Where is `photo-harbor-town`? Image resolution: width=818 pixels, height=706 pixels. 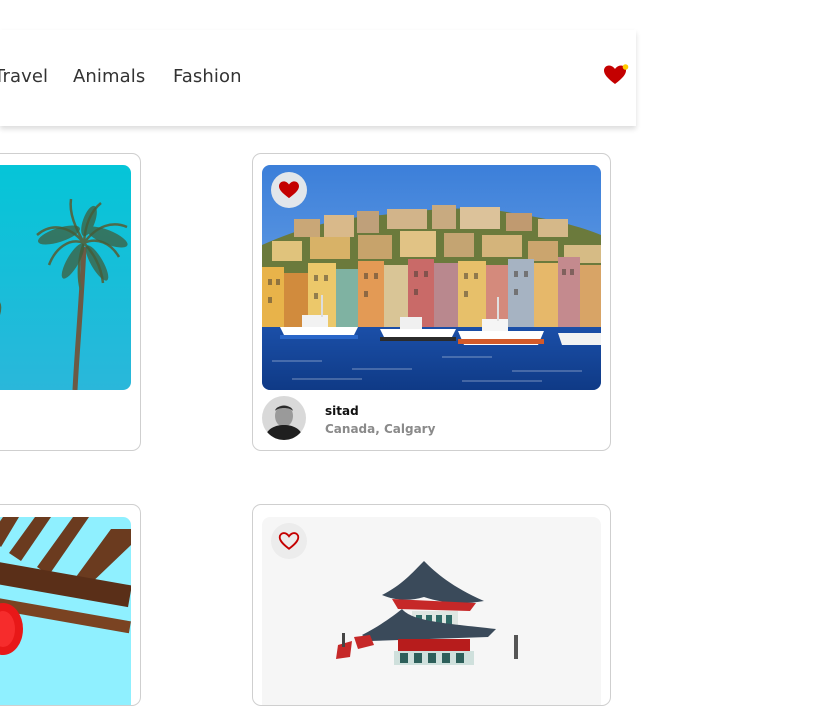 photo-harbor-town is located at coordinates (431, 277).